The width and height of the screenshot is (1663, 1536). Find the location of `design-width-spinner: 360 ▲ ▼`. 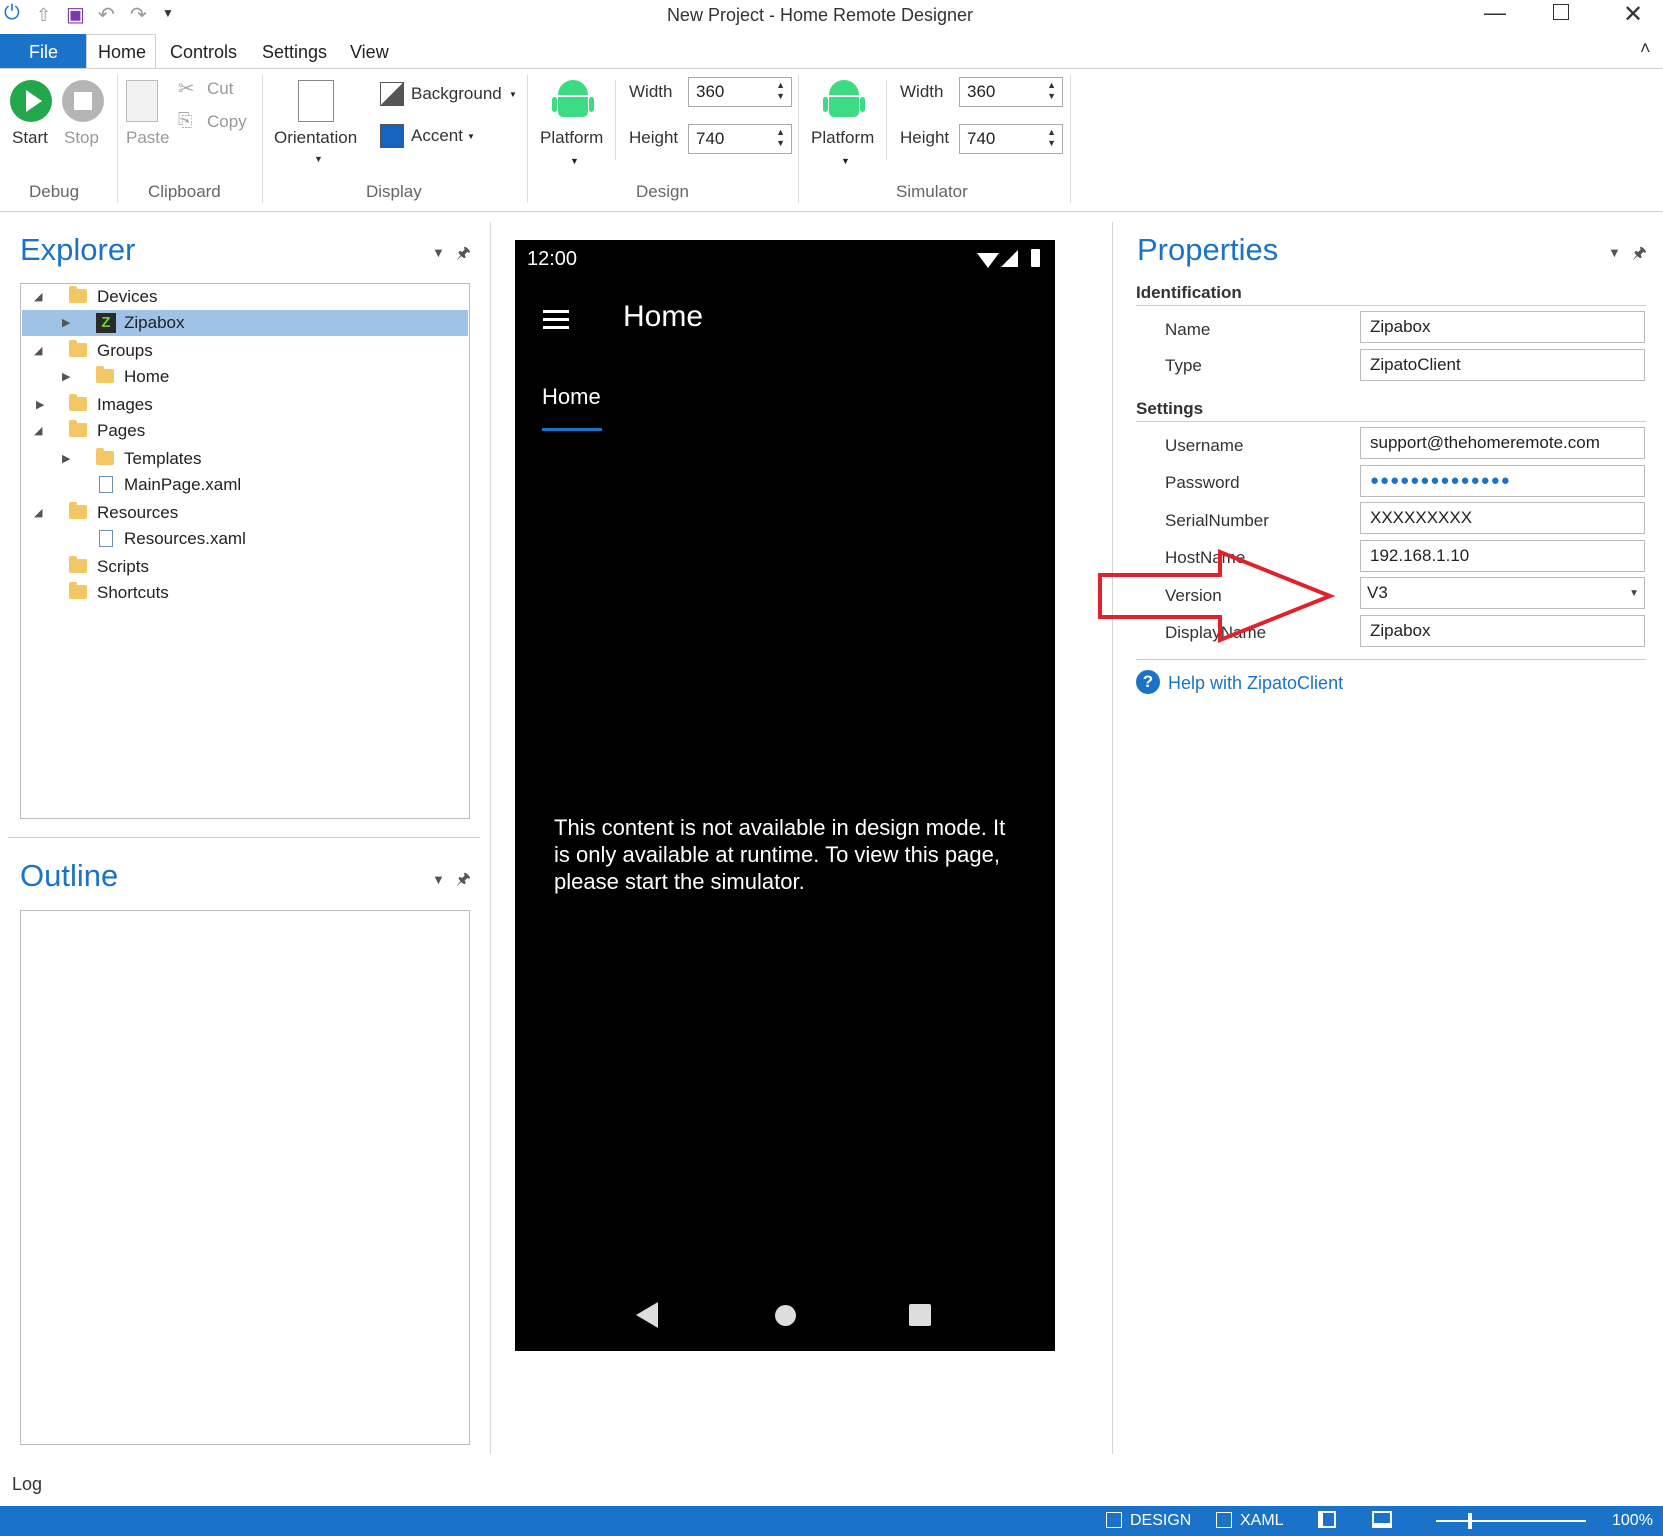

design-width-spinner: 360 ▲ ▼ is located at coordinates (740, 92).